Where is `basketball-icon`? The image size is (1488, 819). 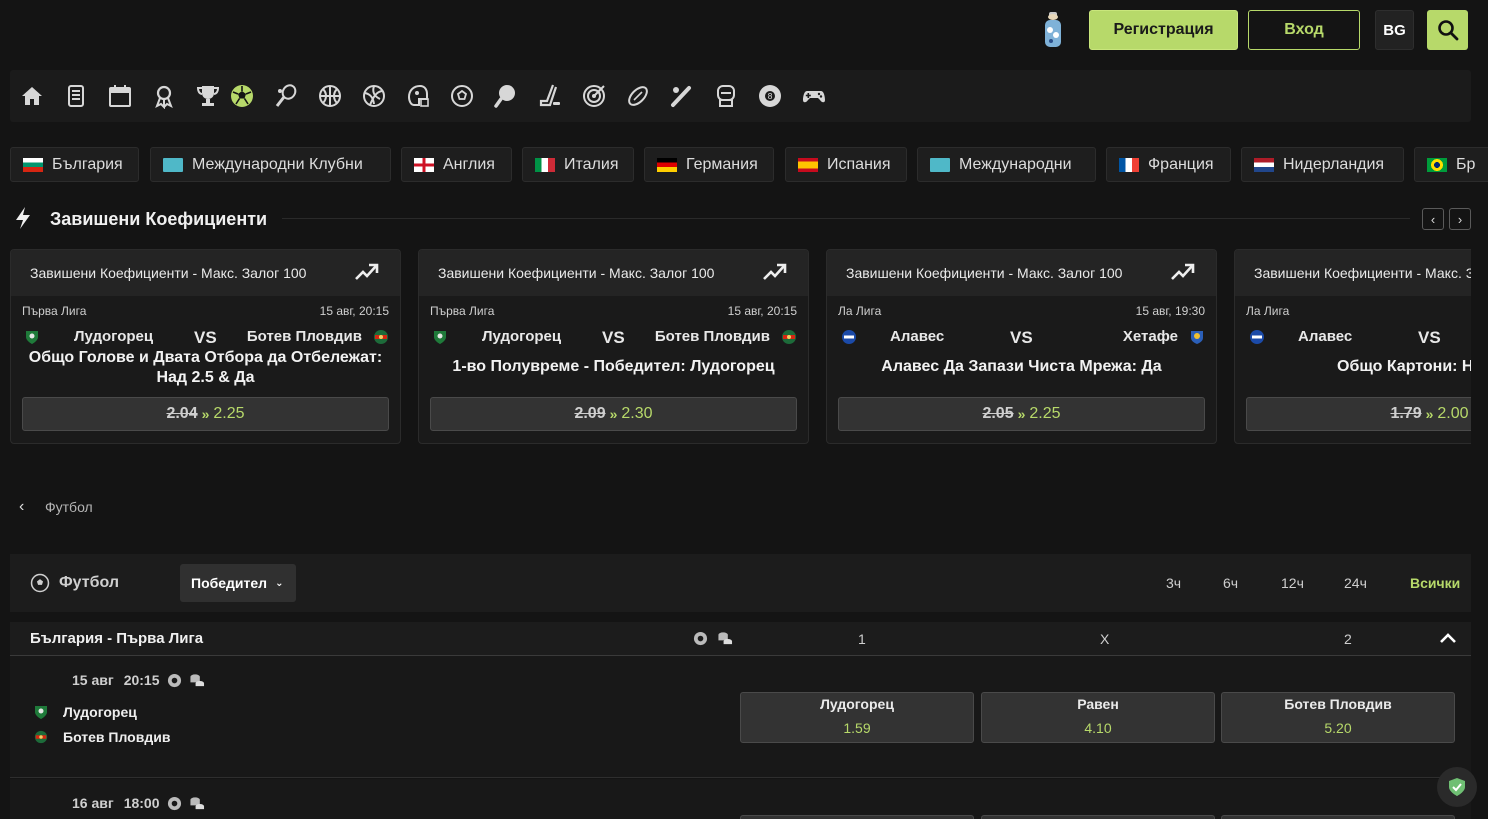
basketball-icon is located at coordinates (330, 96).